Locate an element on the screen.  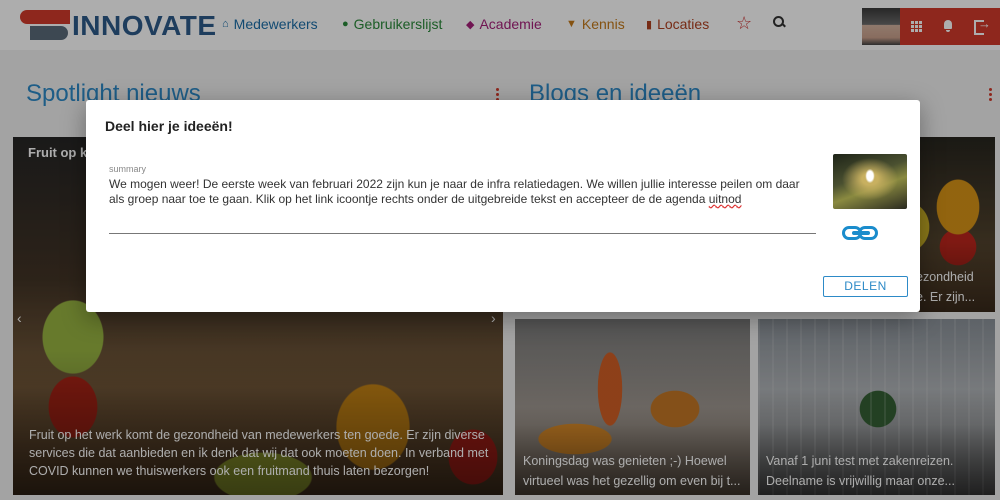
summary-field-label: summary is located at coordinates (128, 169).